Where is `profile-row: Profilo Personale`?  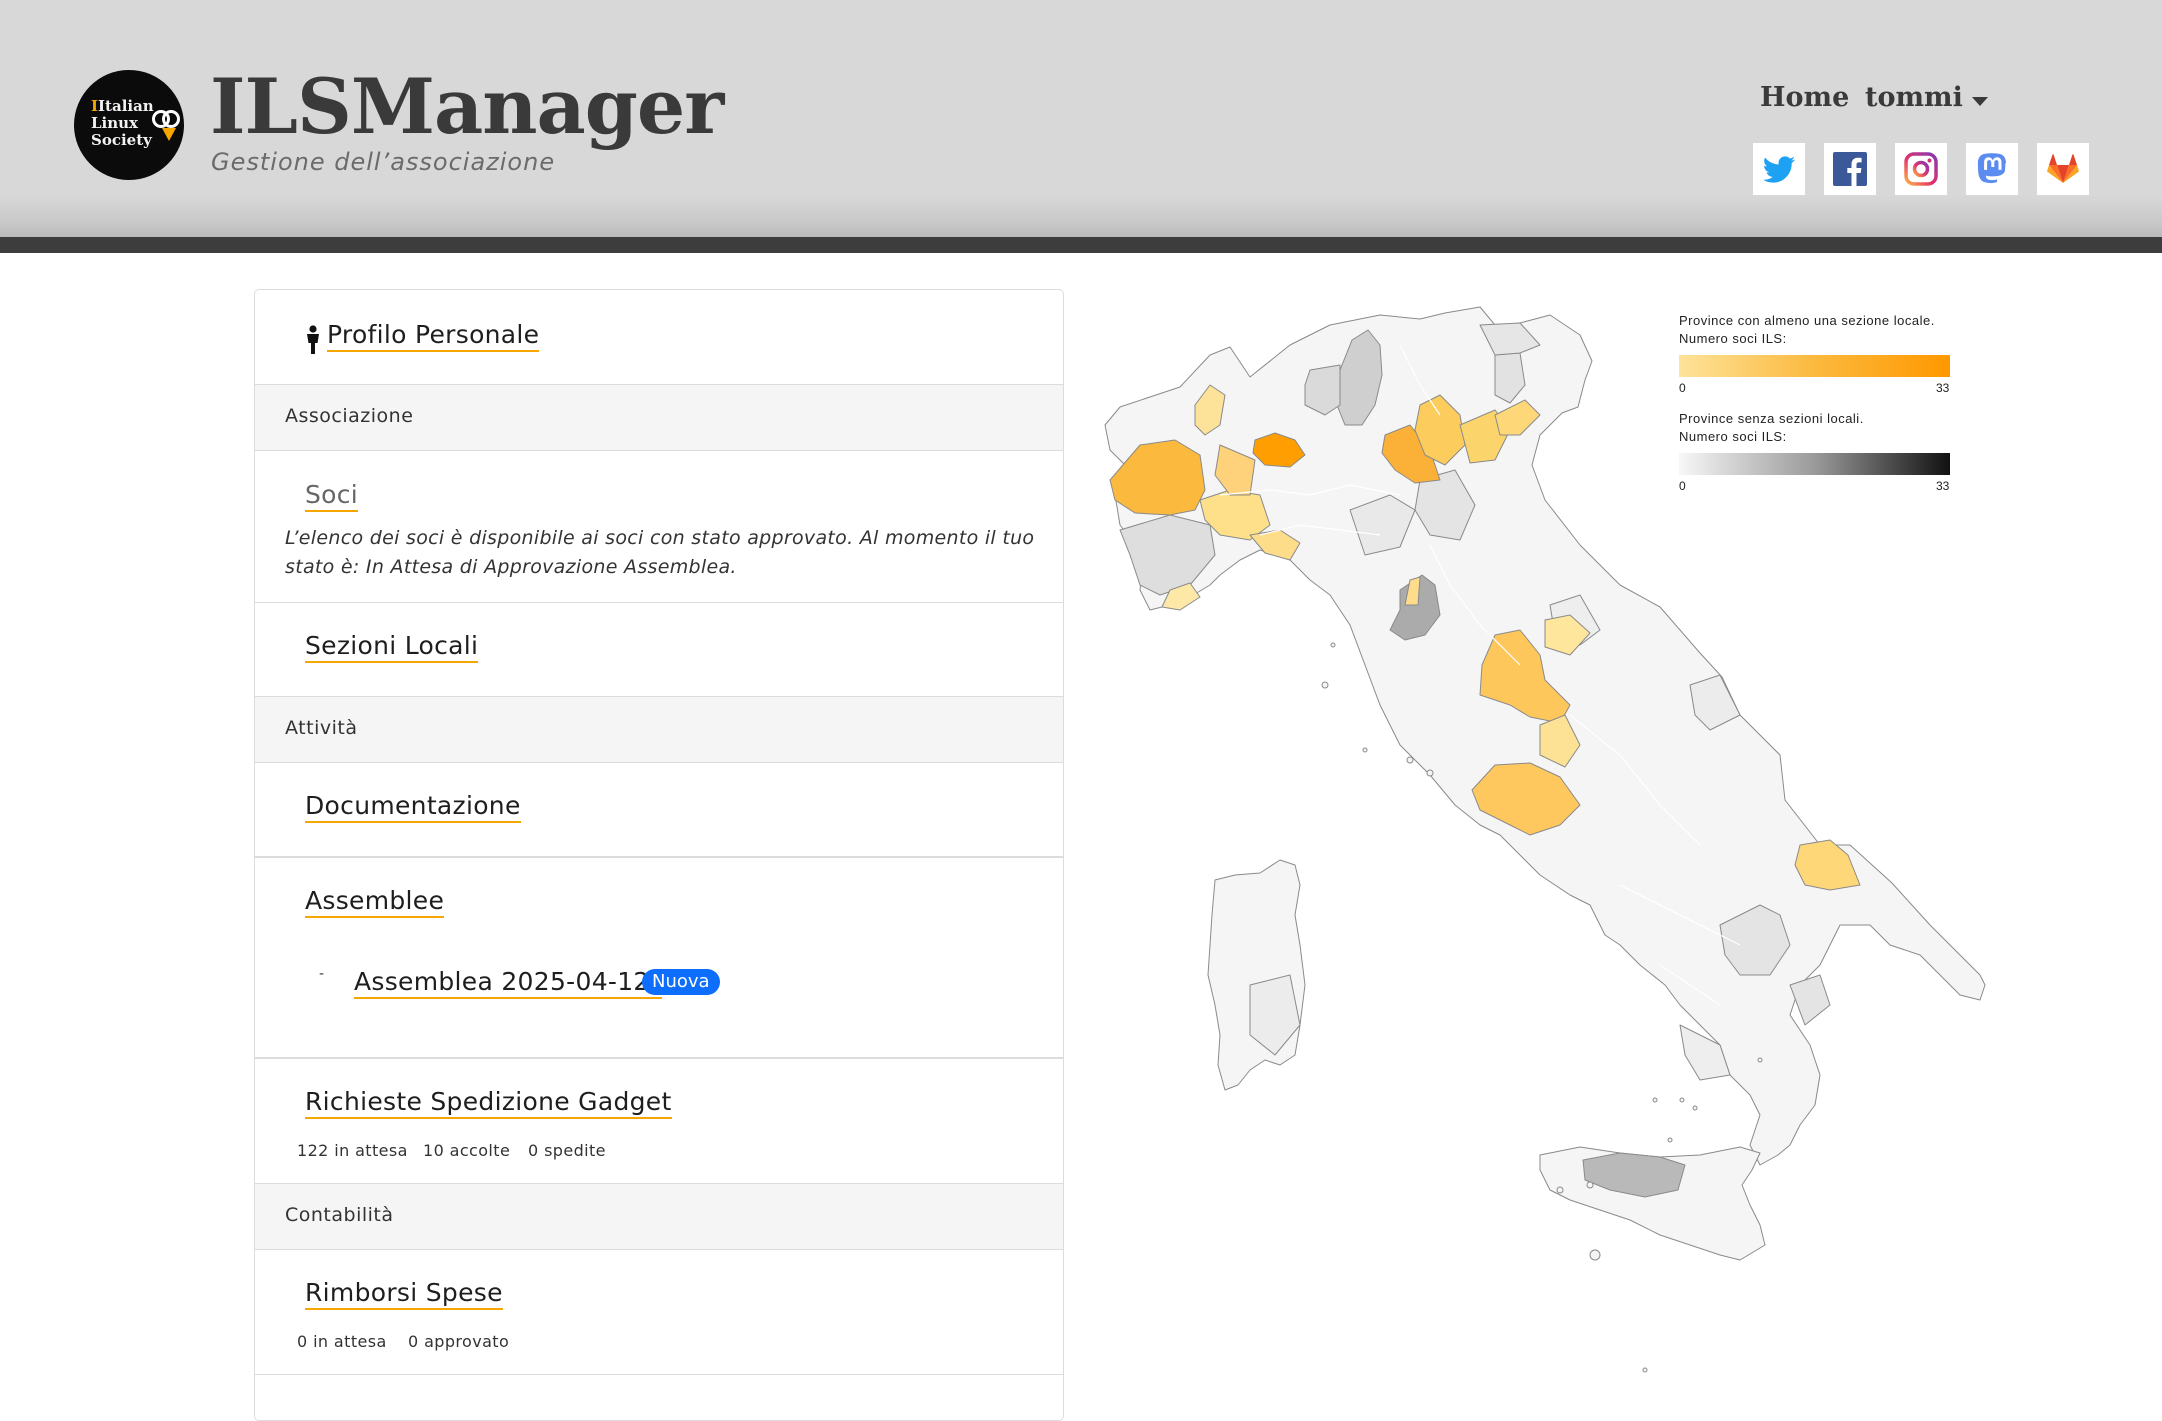
profile-row: Profilo Personale is located at coordinates (659, 337).